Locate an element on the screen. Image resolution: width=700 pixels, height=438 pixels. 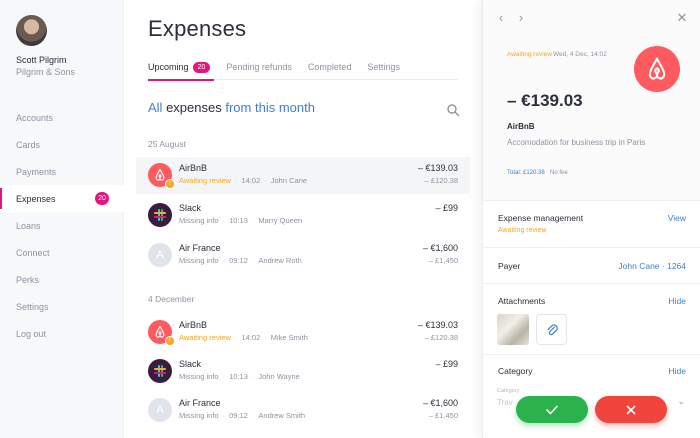
section-heading-text: expenses is located at coordinates (194, 107).